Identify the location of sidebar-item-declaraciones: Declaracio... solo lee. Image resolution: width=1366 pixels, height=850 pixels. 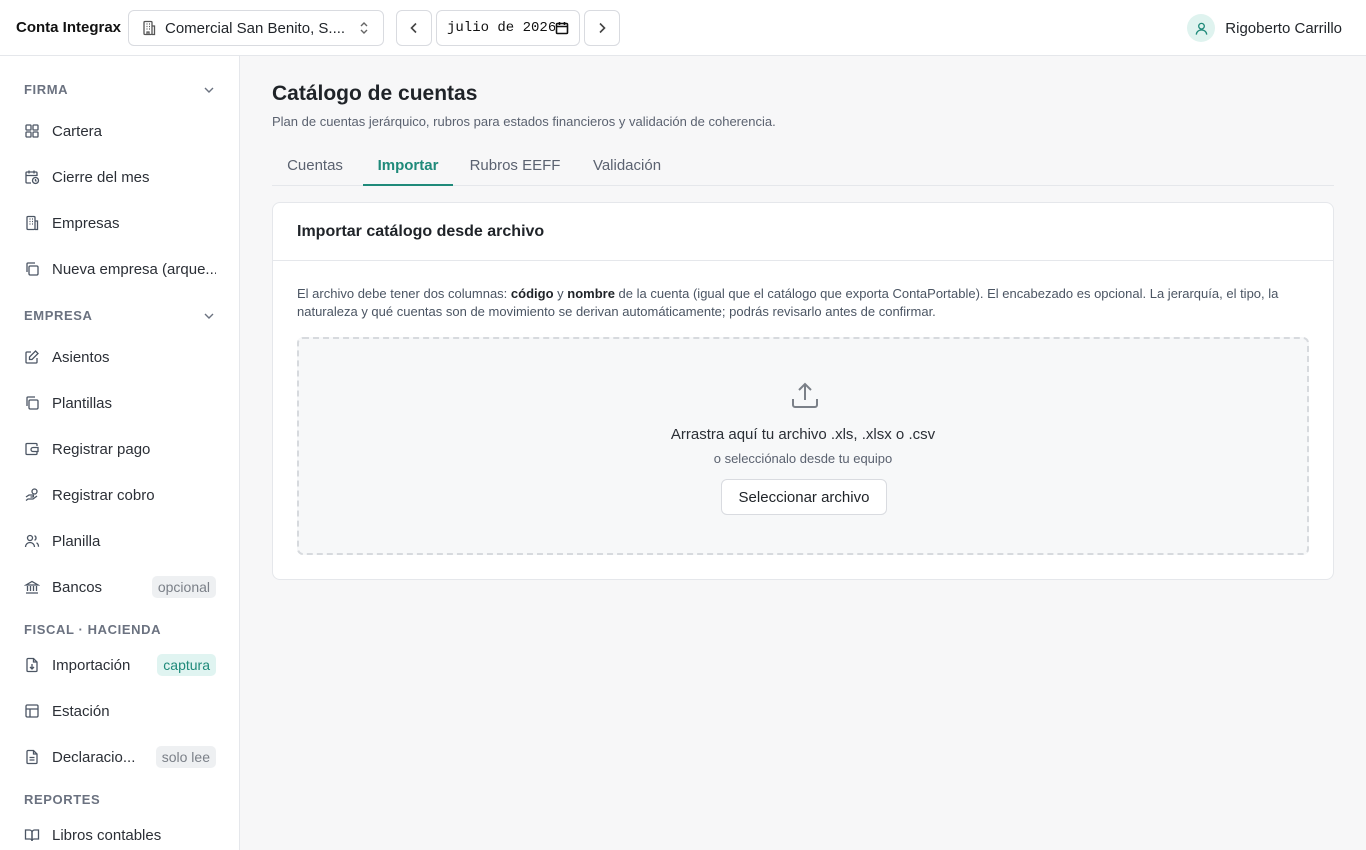
(120, 757).